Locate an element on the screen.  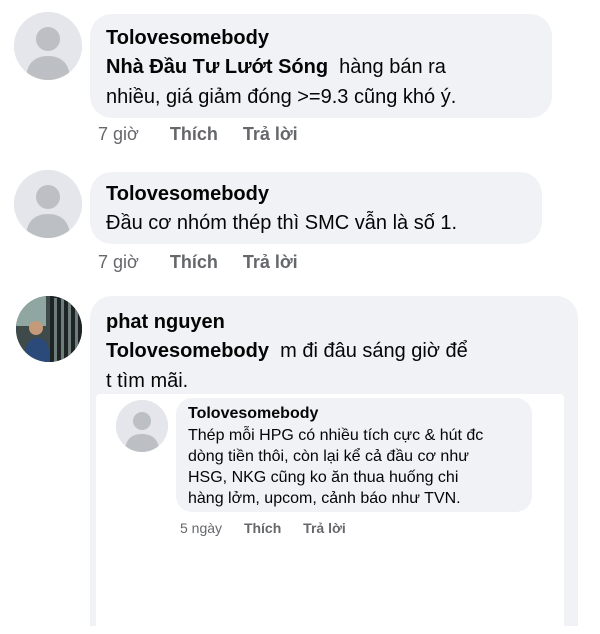
nested-comment-time: 5 ngày is located at coordinates (201, 528).